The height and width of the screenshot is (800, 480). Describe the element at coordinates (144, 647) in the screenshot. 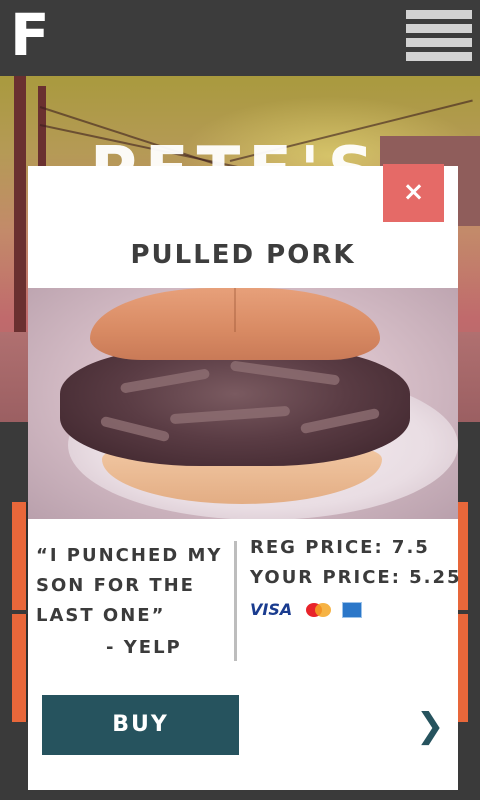

I see `review-source: - YELP` at that location.